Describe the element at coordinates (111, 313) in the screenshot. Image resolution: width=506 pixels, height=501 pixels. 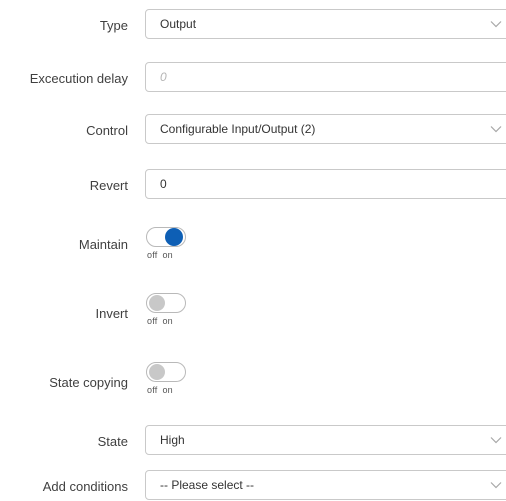
I see `invert-label: Invert` at that location.